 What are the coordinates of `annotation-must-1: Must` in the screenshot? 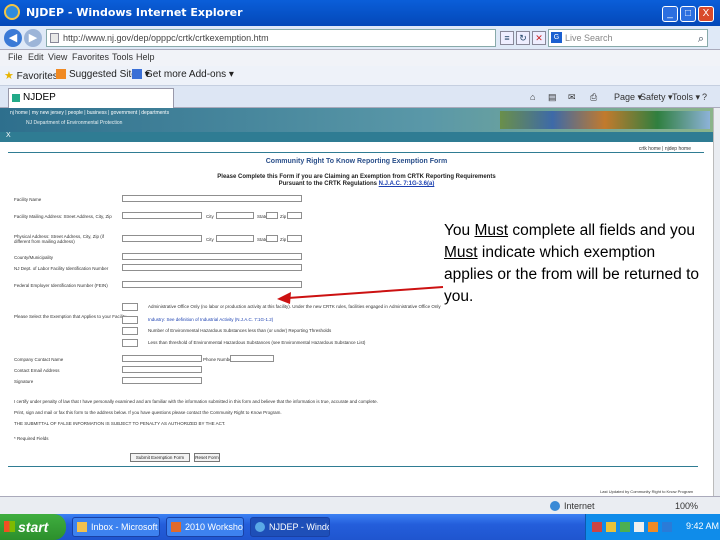 It's located at (491, 230).